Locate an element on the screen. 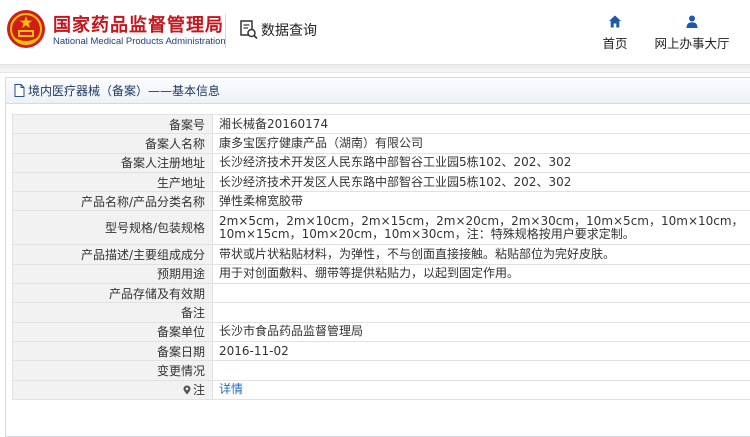 The image size is (750, 437). header-divider is located at coordinates (375, 68).